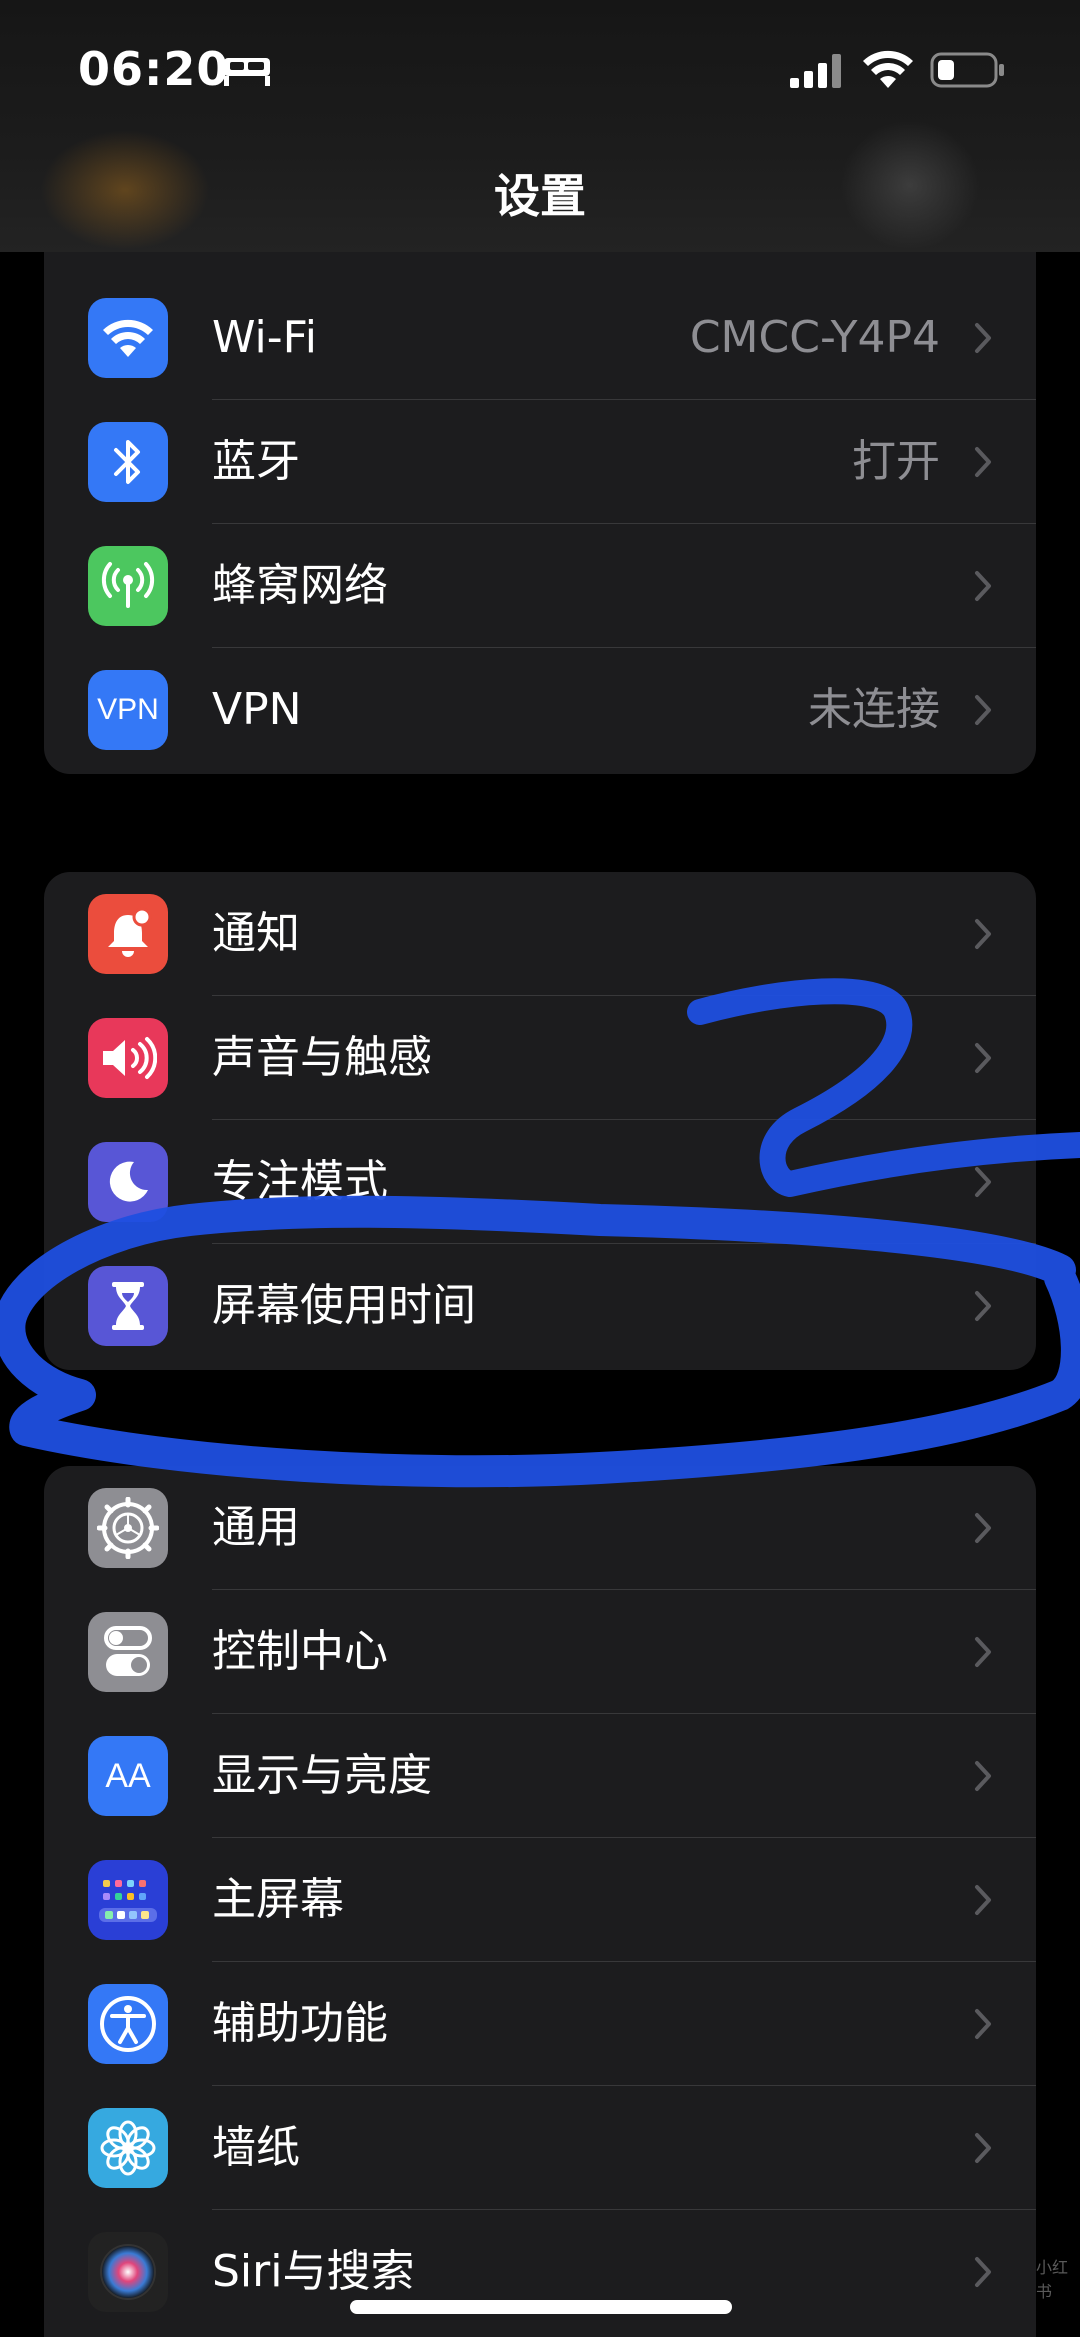  What do you see at coordinates (540, 710) in the screenshot?
I see `settings-row-vpn: VPN VPN 未连接` at bounding box center [540, 710].